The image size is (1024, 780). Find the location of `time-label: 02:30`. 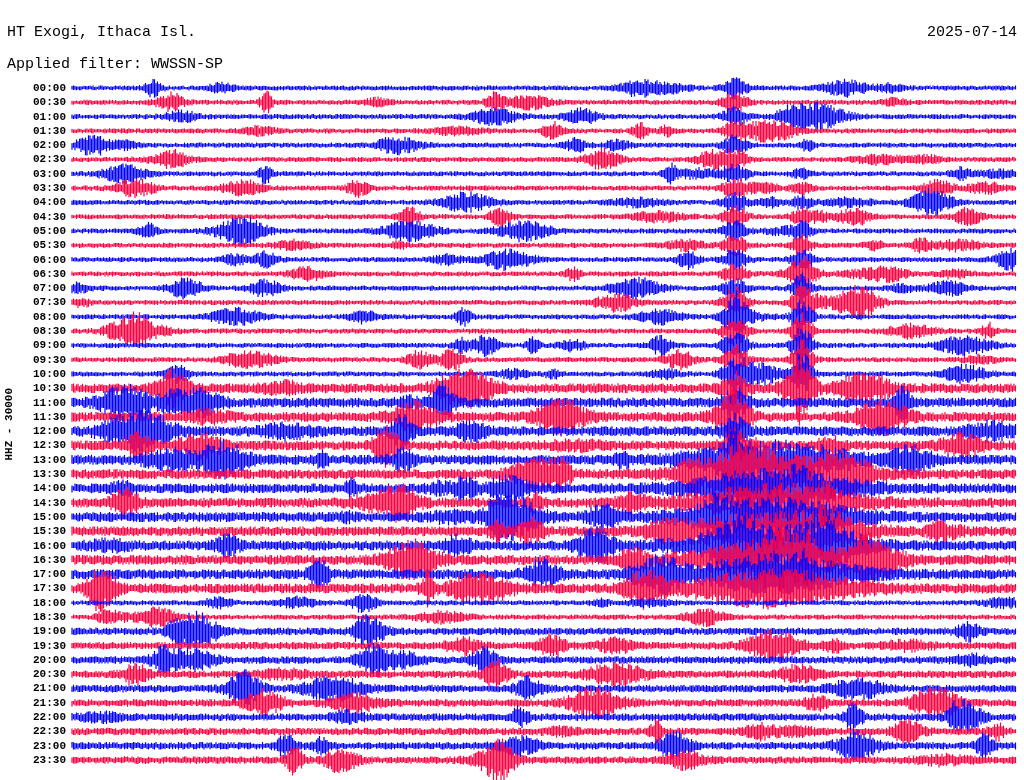

time-label: 02:30 is located at coordinates (49, 159).